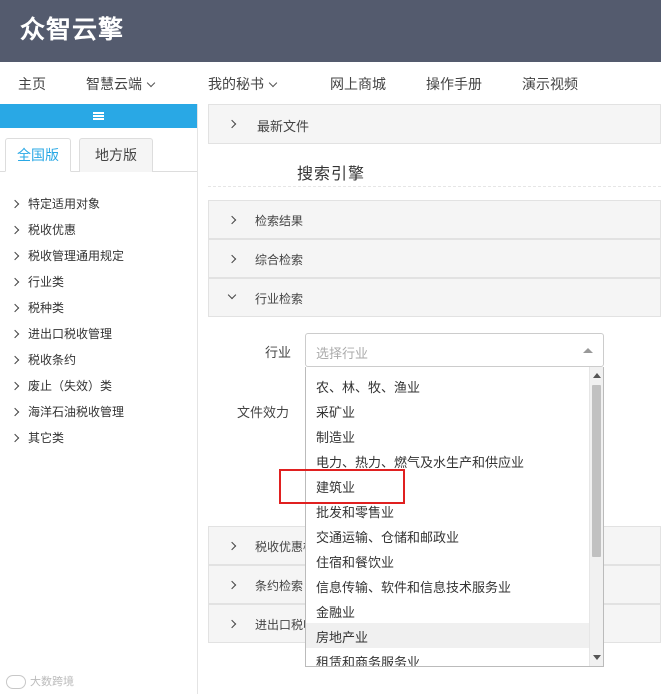  What do you see at coordinates (52, 230) in the screenshot?
I see `sidebar-item-label: 税收优惠` at bounding box center [52, 230].